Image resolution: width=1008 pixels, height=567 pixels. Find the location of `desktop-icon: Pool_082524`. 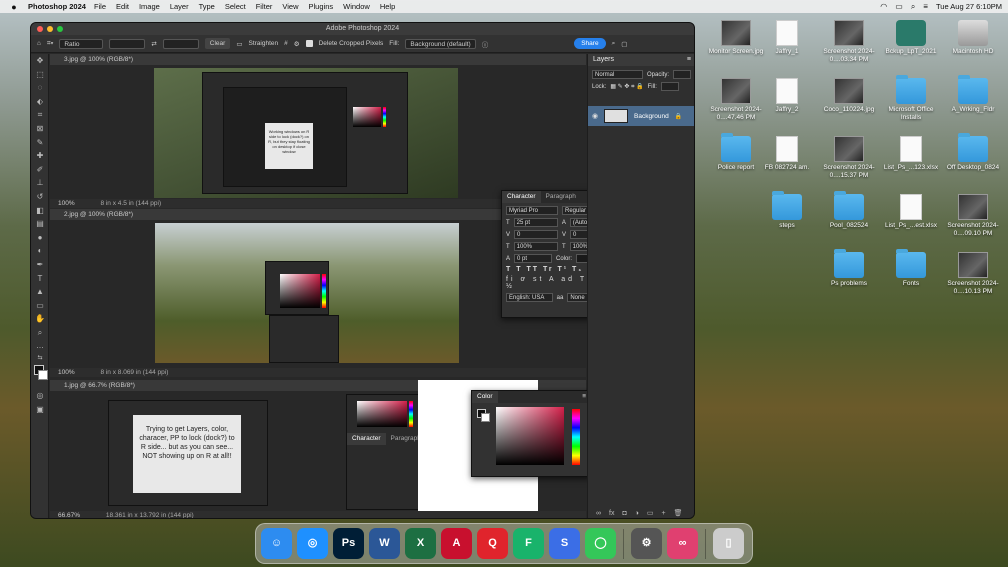

desktop-icon: Pool_082524 is located at coordinates (849, 210).